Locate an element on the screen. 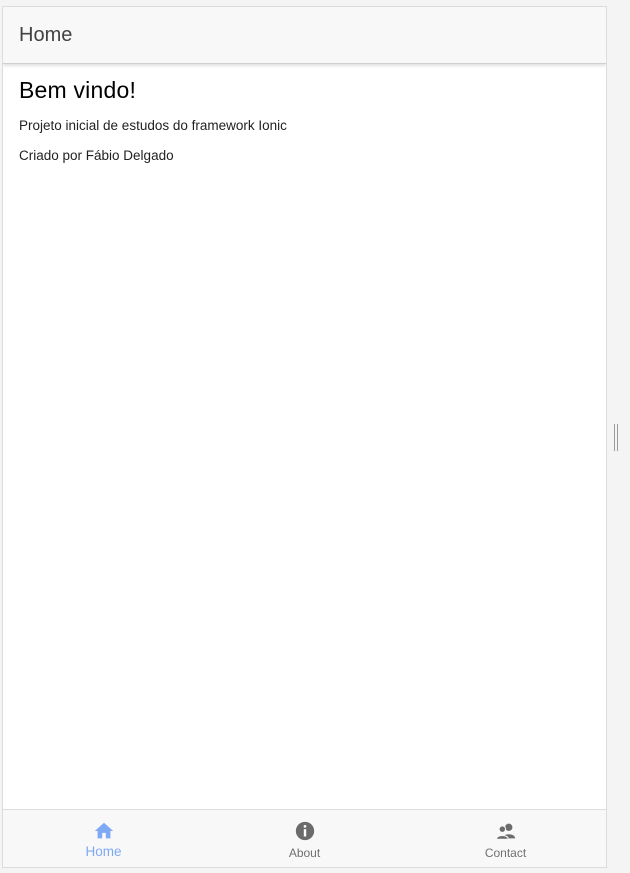 The height and width of the screenshot is (873, 630). tab-home-label: Home is located at coordinates (103, 851).